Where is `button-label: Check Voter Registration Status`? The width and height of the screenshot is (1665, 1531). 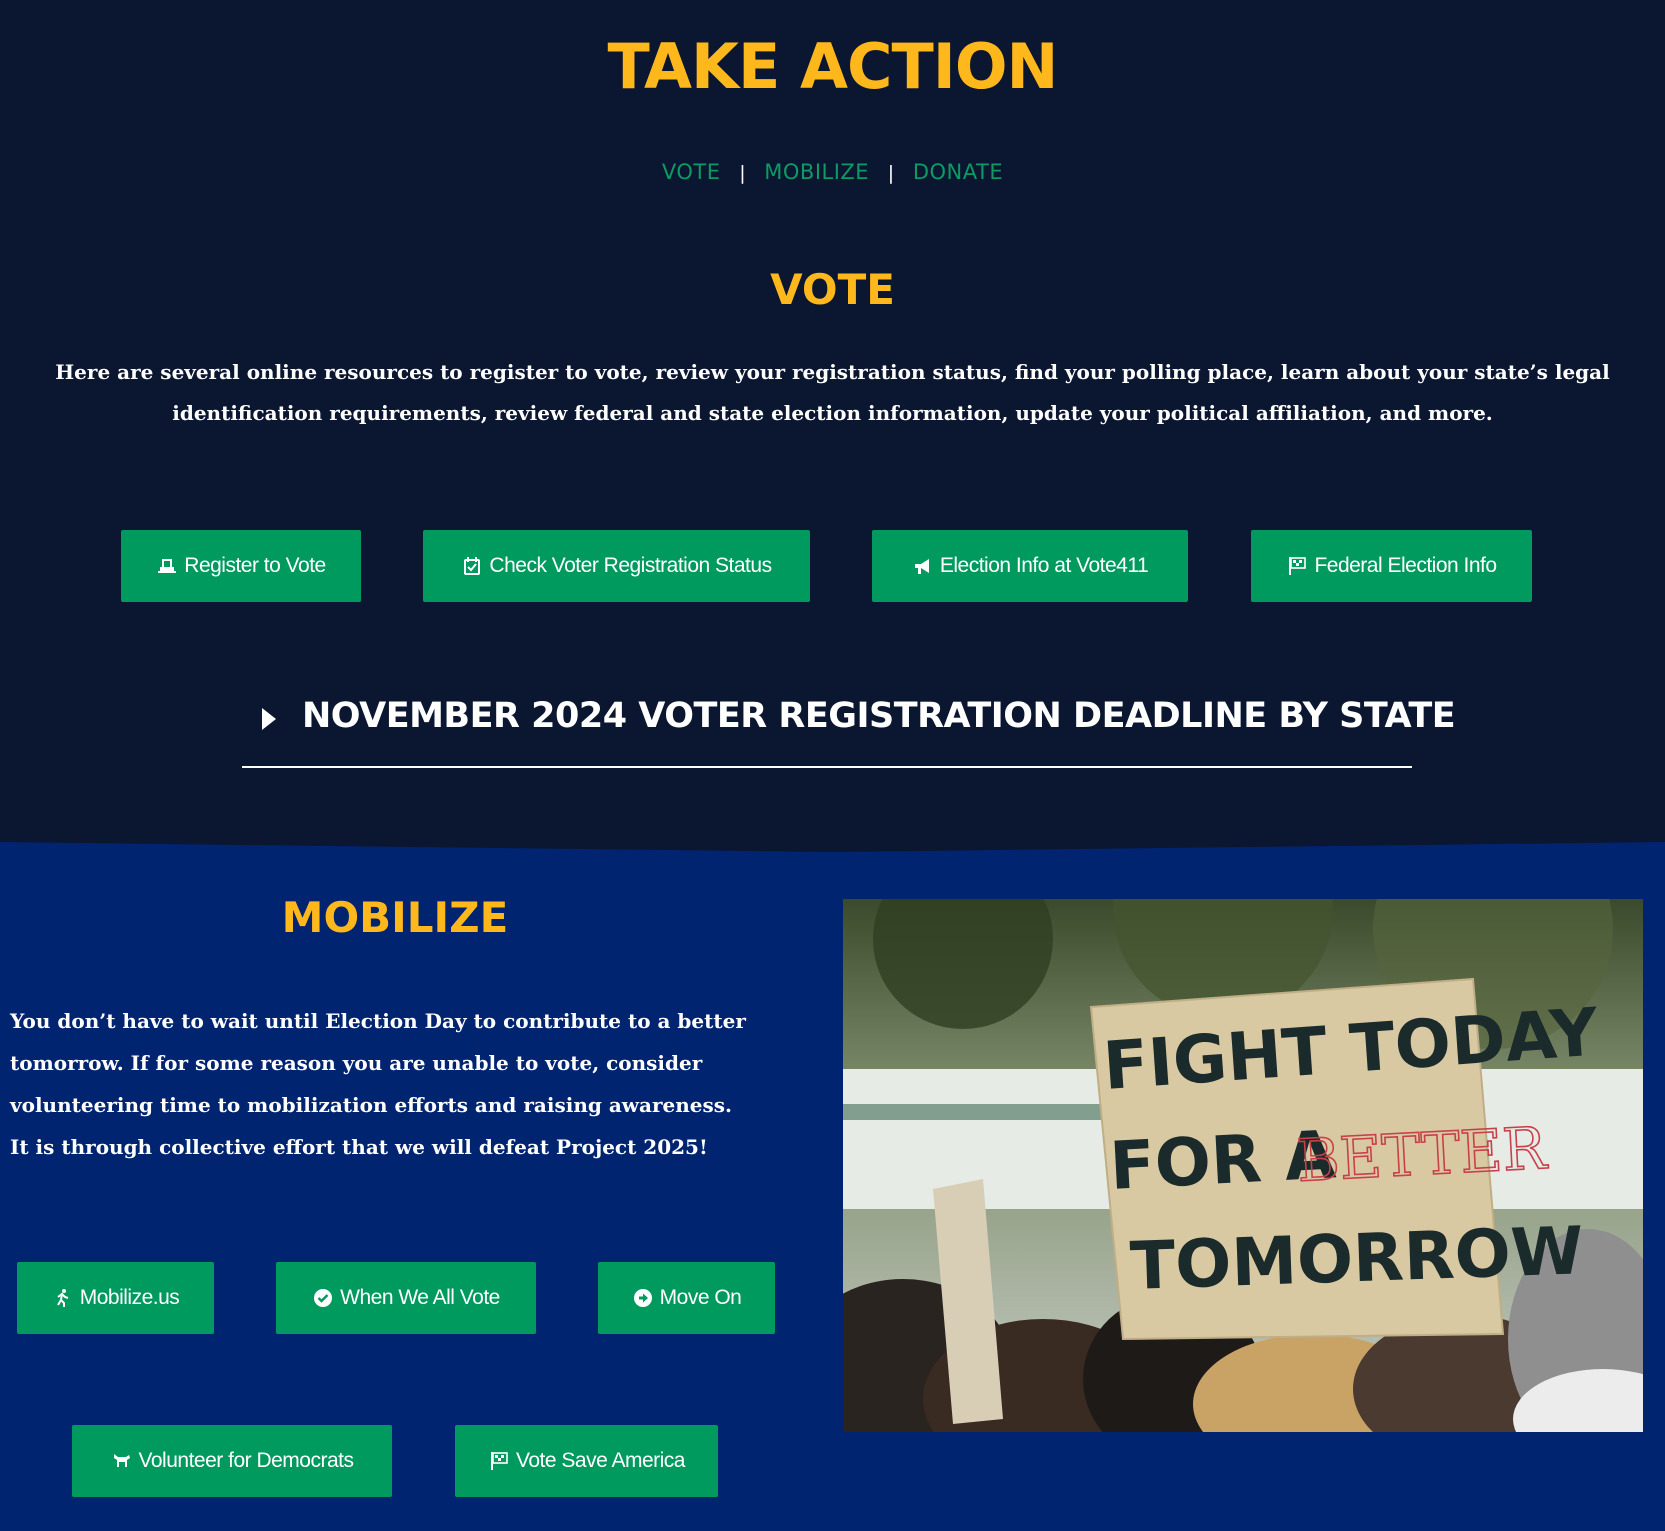 button-label: Check Voter Registration Status is located at coordinates (630, 565).